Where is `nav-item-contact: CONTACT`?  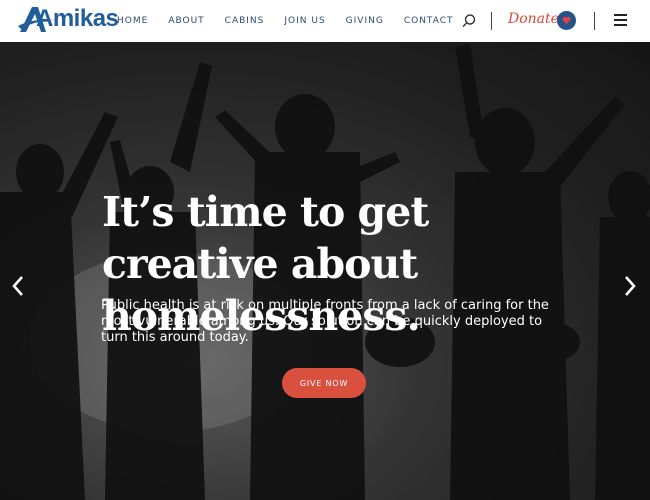 nav-item-contact: CONTACT is located at coordinates (429, 21).